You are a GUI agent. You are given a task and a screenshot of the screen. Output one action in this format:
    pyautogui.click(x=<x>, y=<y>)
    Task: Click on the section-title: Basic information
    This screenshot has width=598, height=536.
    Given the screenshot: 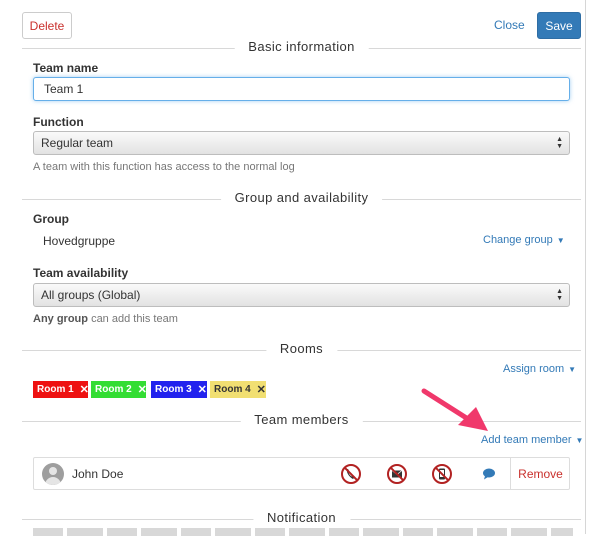 What is the action you would take?
    pyautogui.click(x=301, y=46)
    